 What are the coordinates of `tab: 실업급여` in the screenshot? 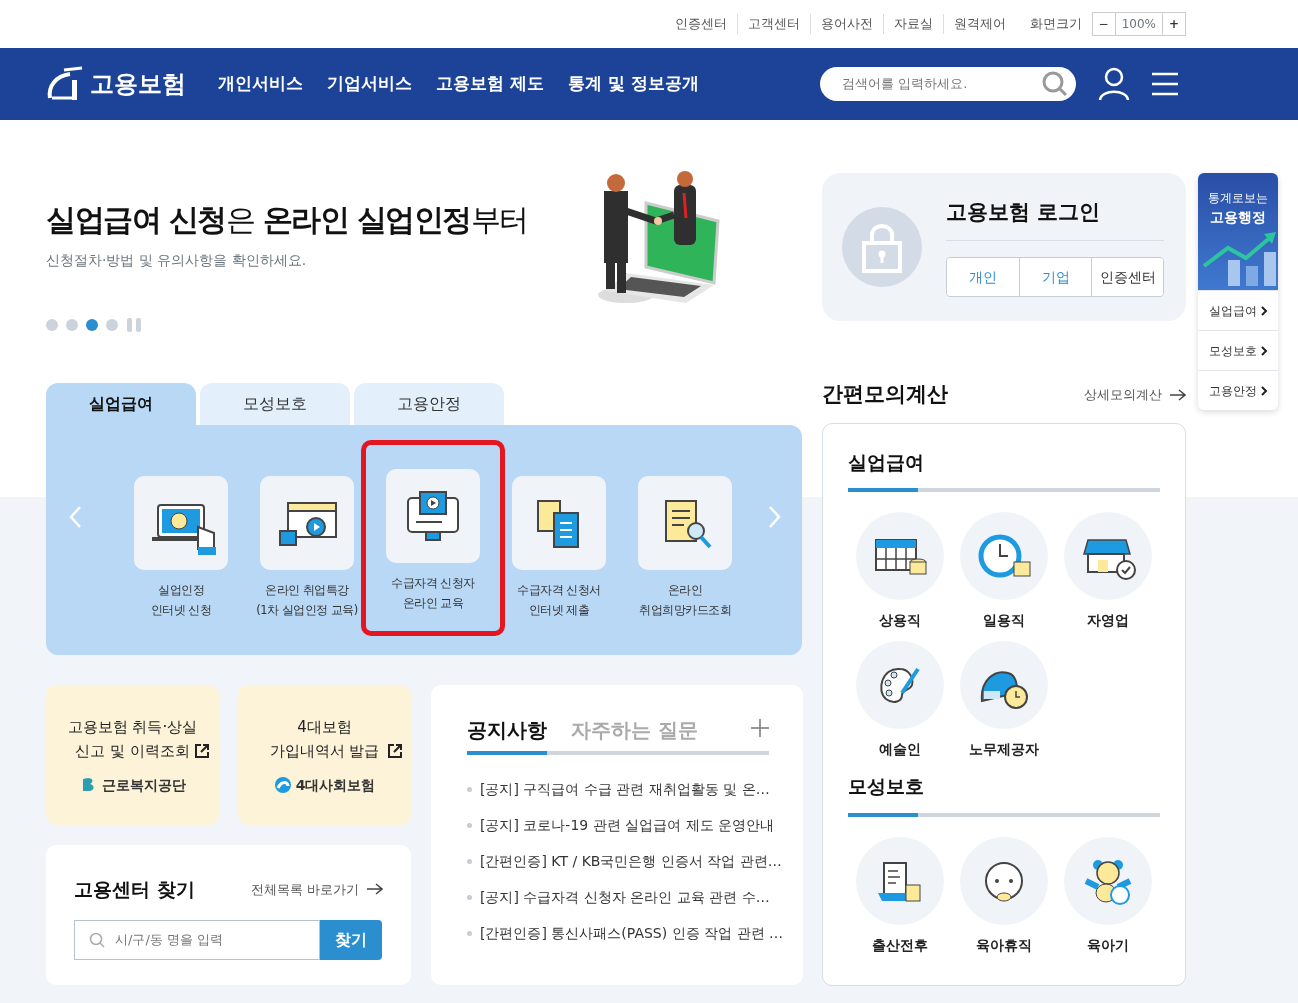 It's located at (121, 404).